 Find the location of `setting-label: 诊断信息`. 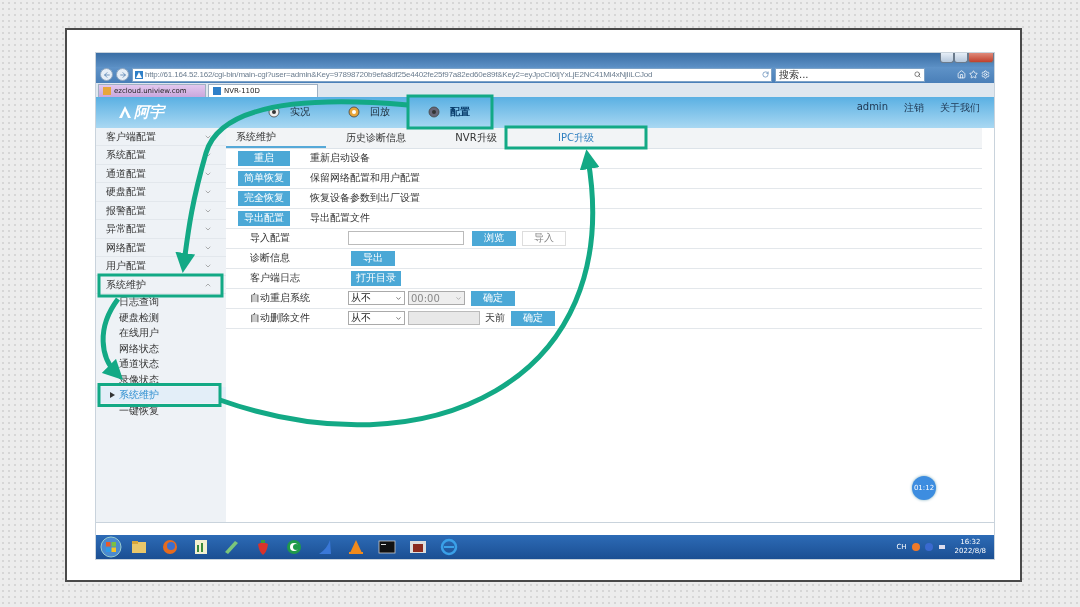

setting-label: 诊断信息 is located at coordinates (270, 258).